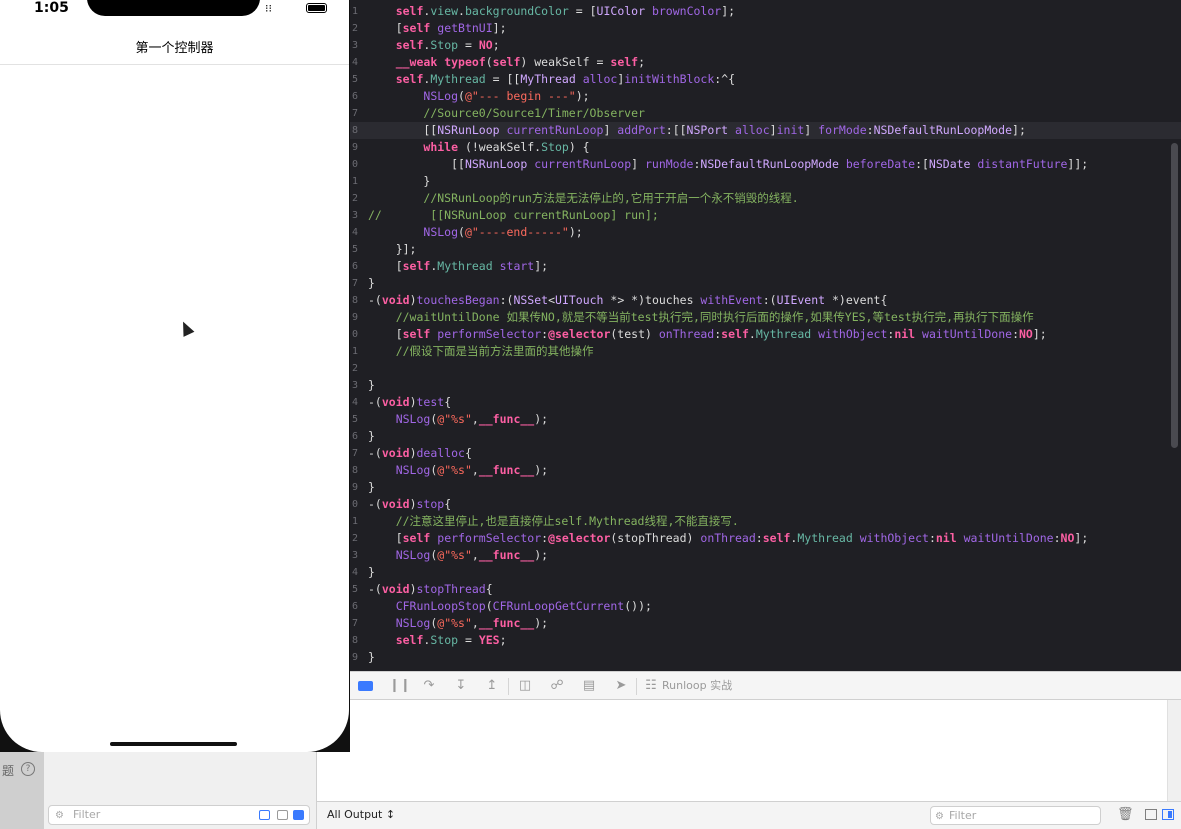  I want to click on code-token: __func__, so click(506, 623).